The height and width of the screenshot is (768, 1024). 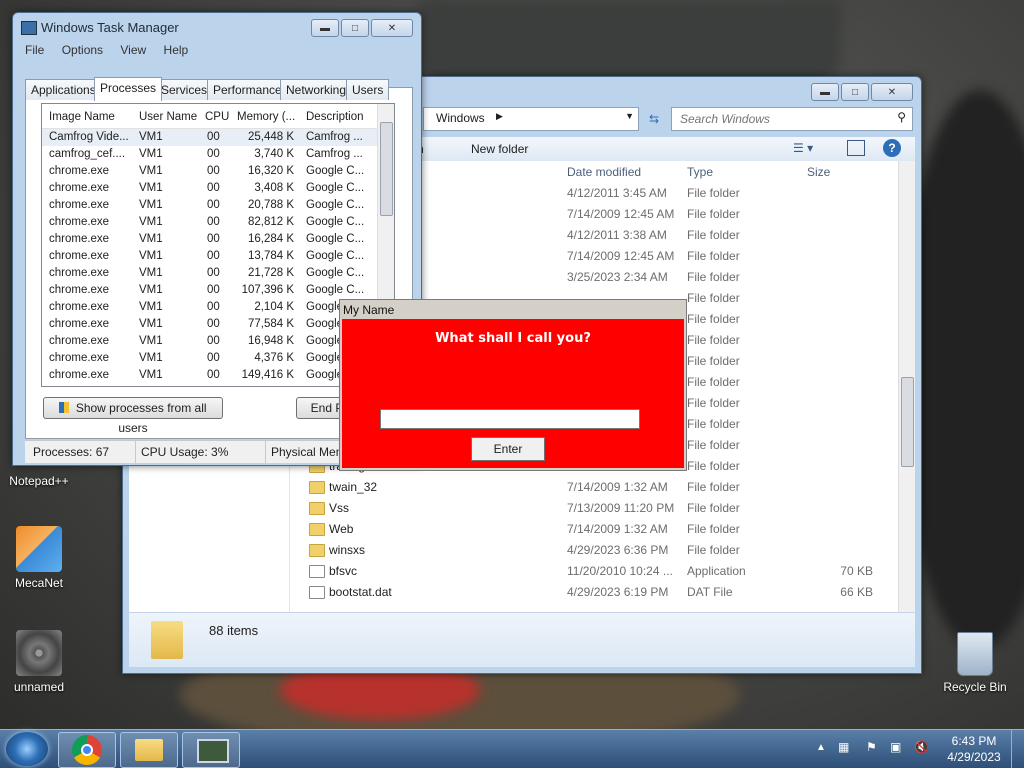 I want to click on file-row: twain_32 7/14/2009 1:32 AM File folder, so click(x=512, y=487).